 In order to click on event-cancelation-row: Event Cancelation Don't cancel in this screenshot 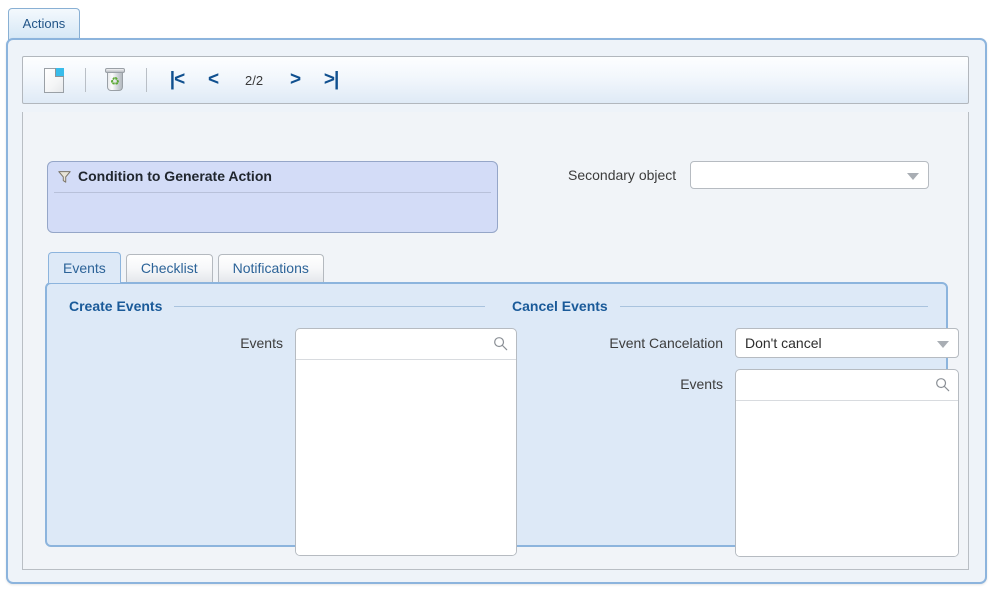, I will do `click(735, 343)`.